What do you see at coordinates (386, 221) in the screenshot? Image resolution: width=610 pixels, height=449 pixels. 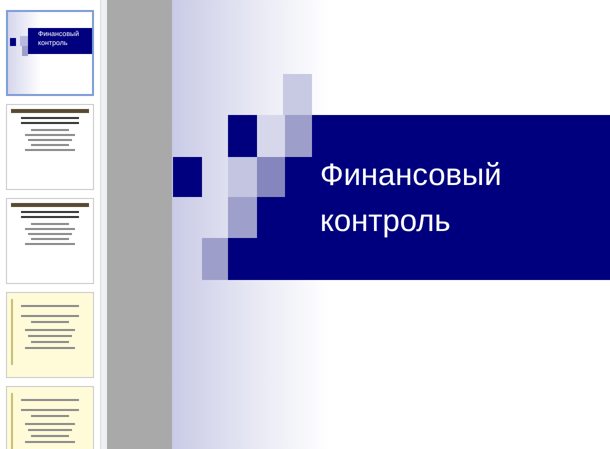 I see `slide-title: контроль` at bounding box center [386, 221].